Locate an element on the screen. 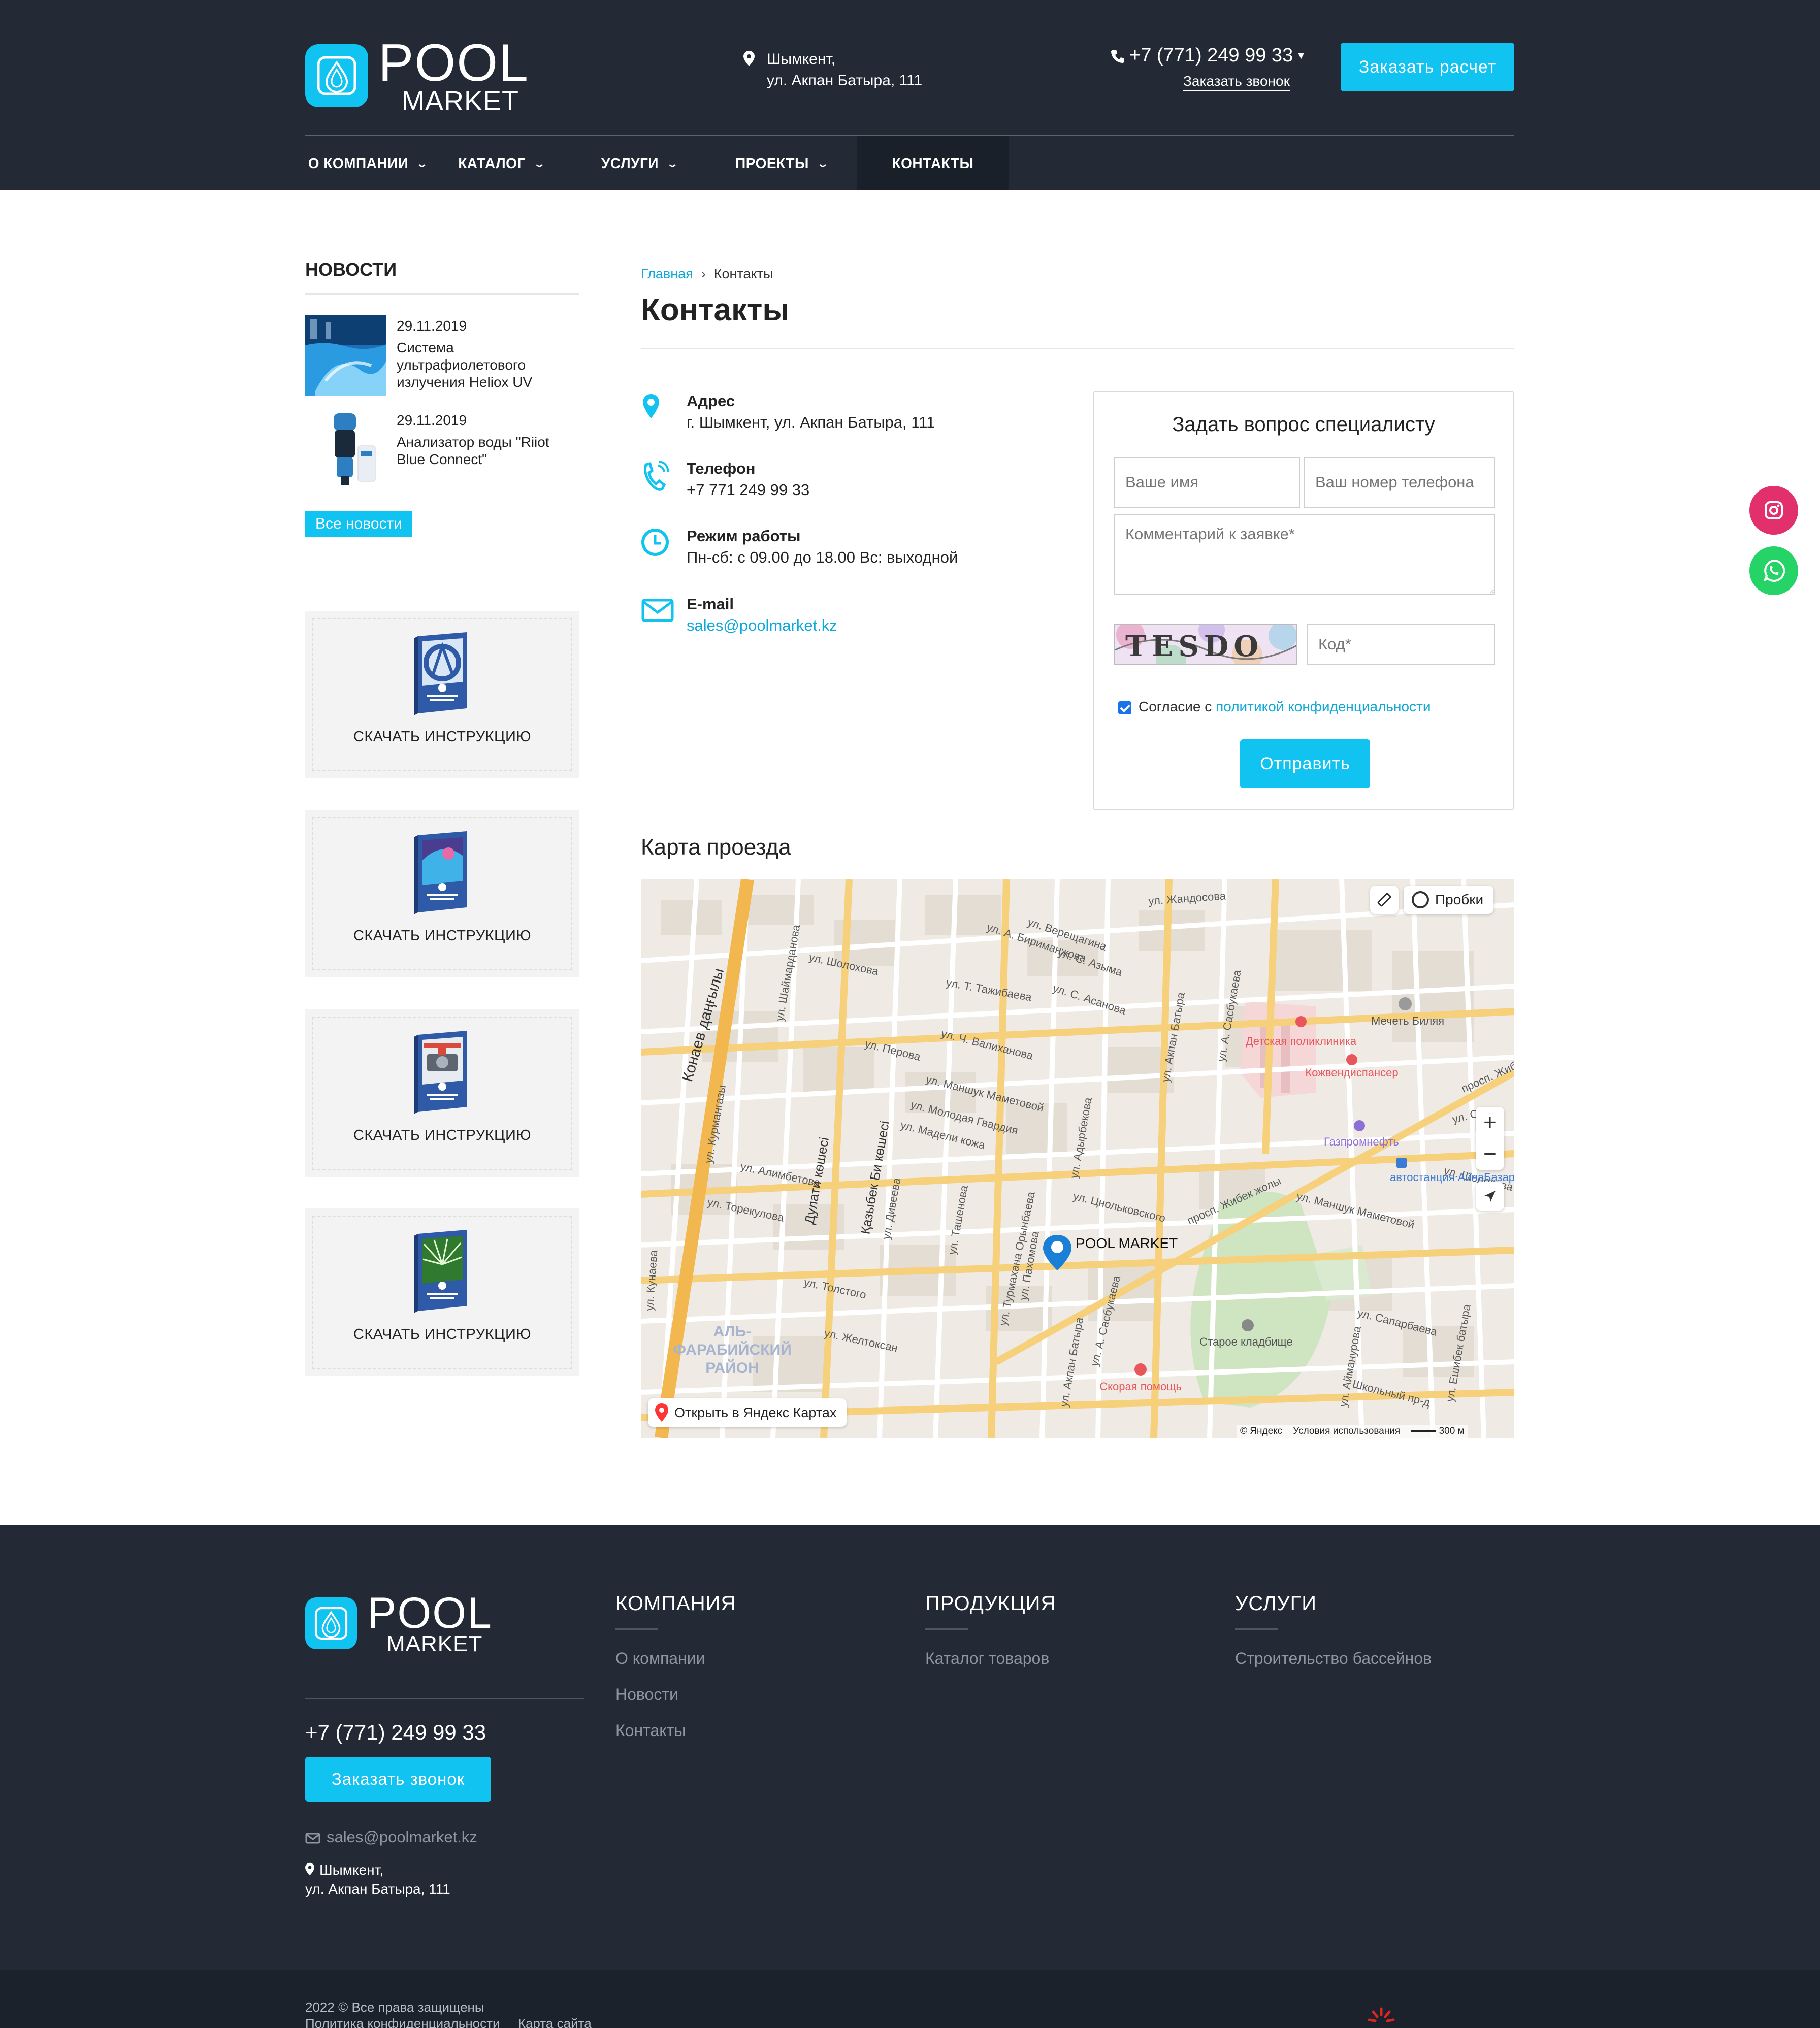 The height and width of the screenshot is (2028, 1820). map-attribution: © Яндекс Условия использования 300 м is located at coordinates (1353, 1432).